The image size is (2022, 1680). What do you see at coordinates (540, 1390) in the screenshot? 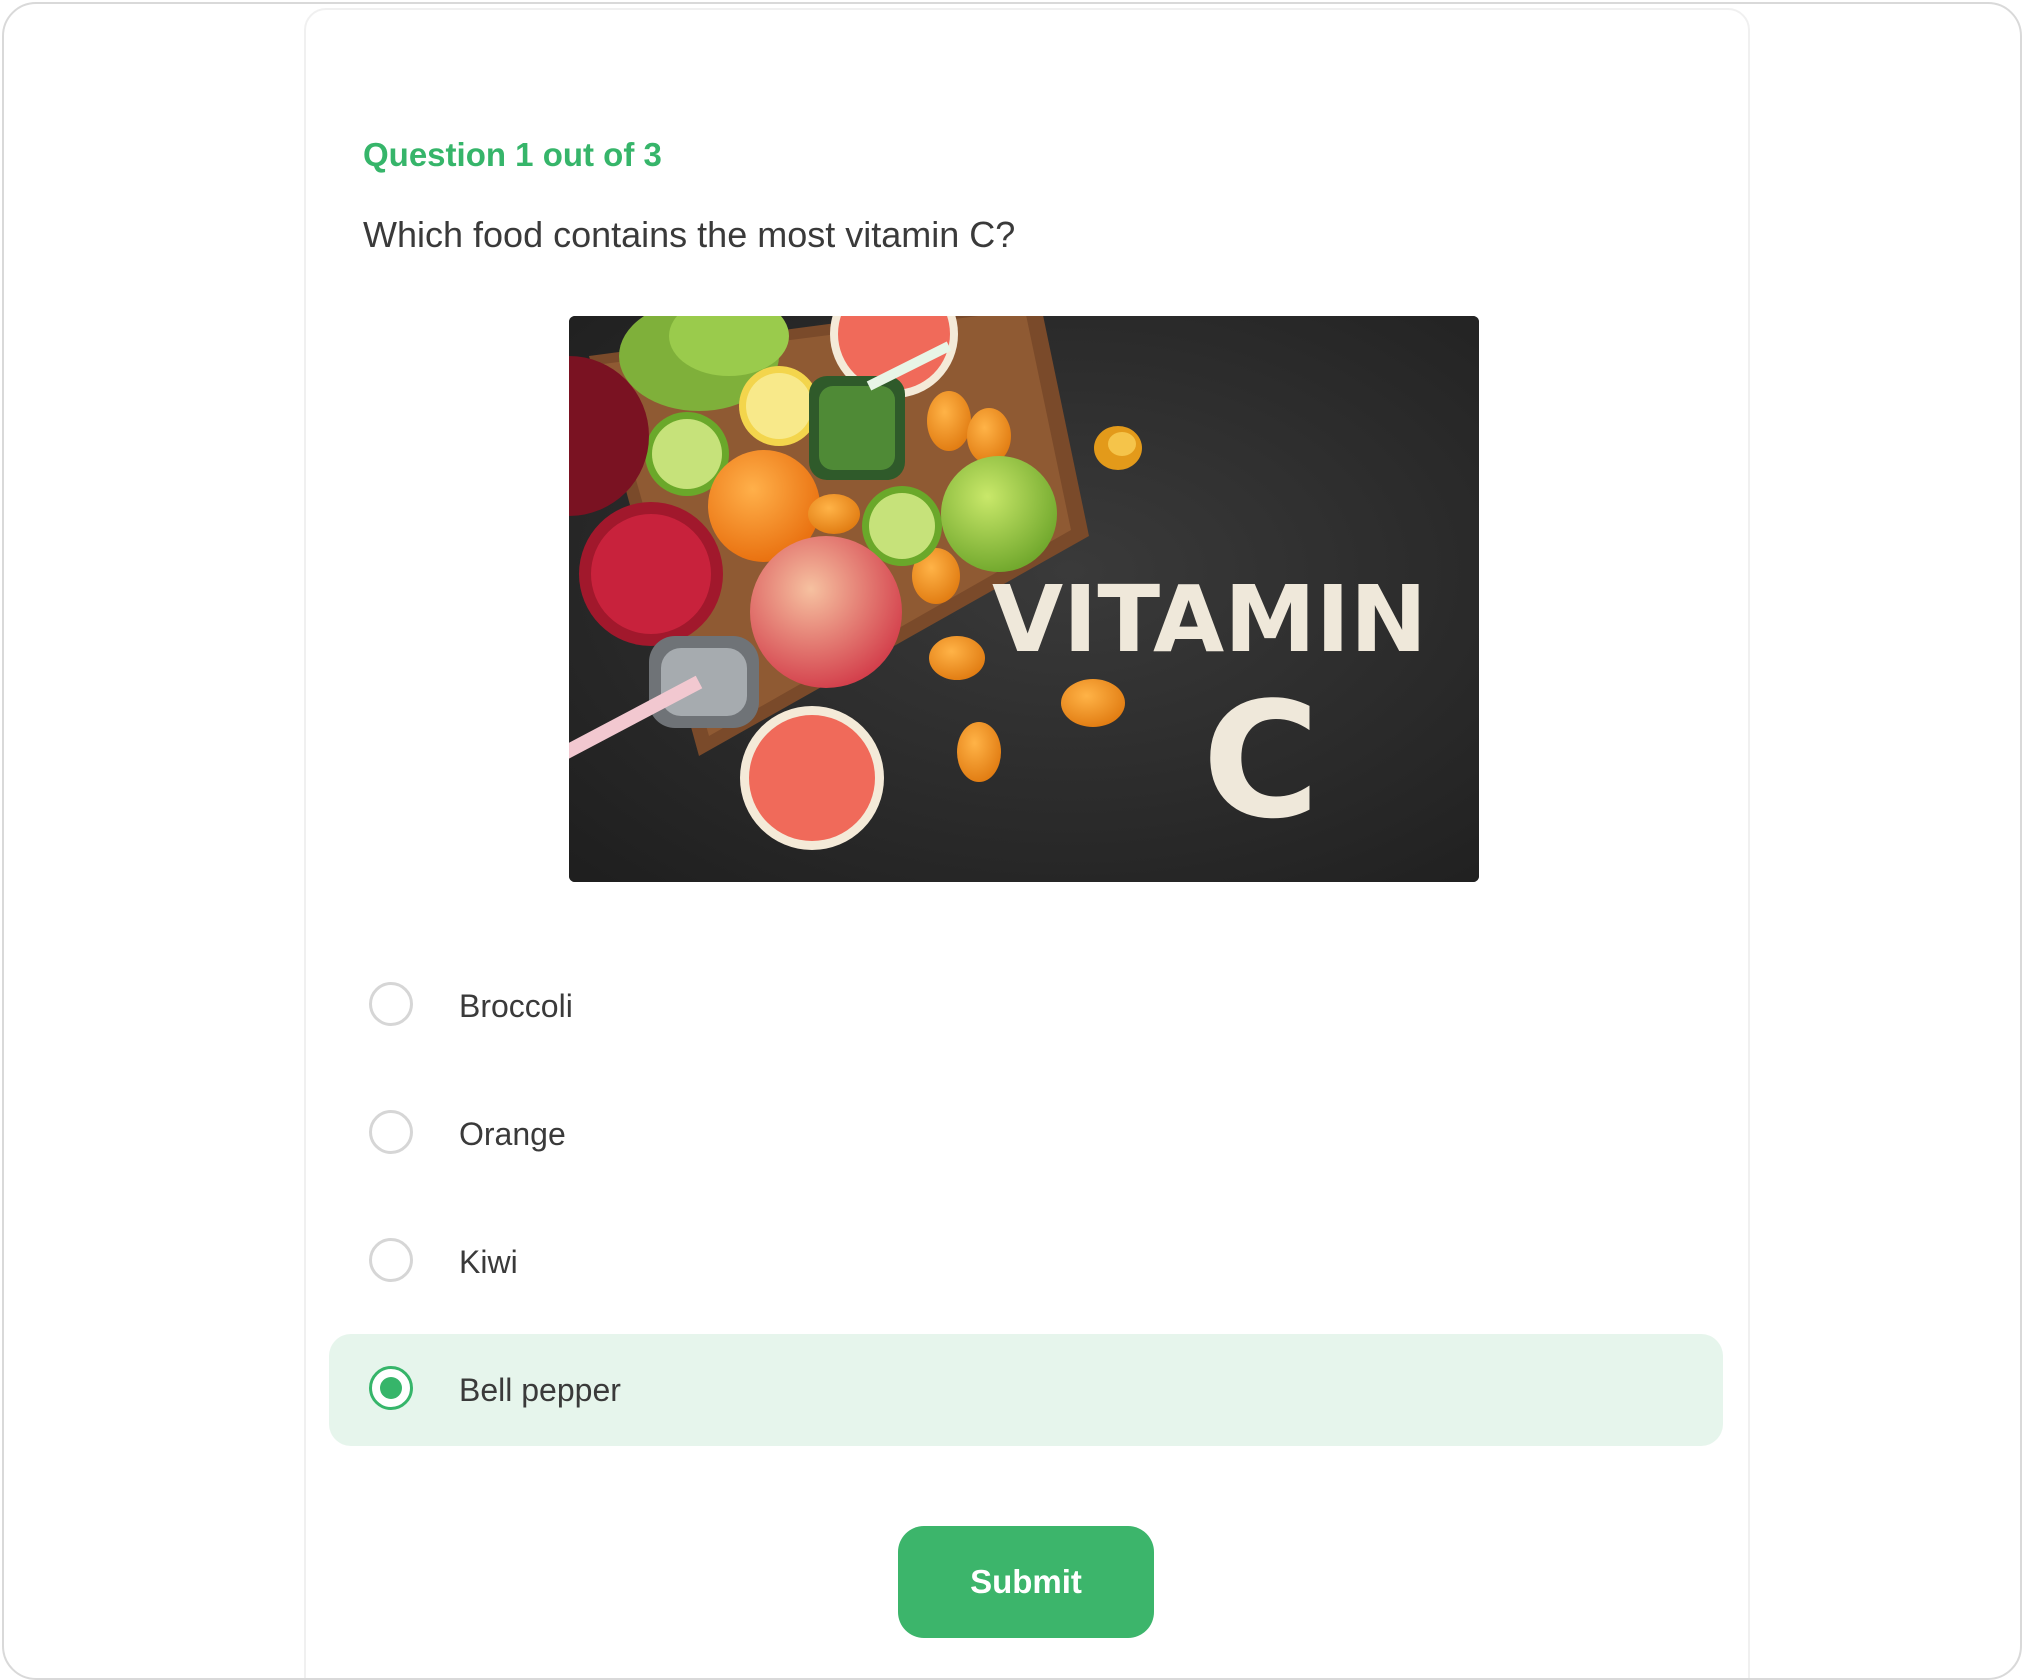
I see `option-label: Bell pepper` at bounding box center [540, 1390].